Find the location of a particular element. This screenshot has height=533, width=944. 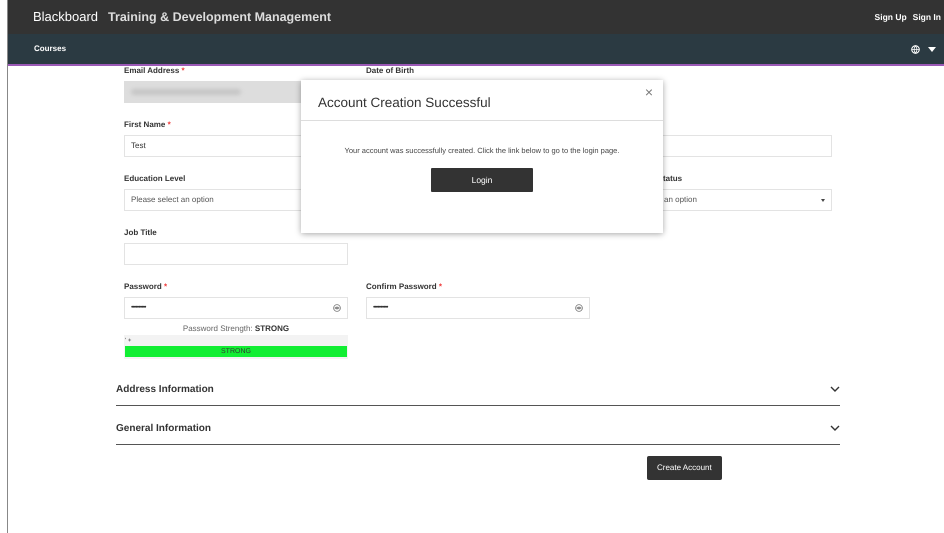

accordion-header: Address Information is located at coordinates (478, 386).